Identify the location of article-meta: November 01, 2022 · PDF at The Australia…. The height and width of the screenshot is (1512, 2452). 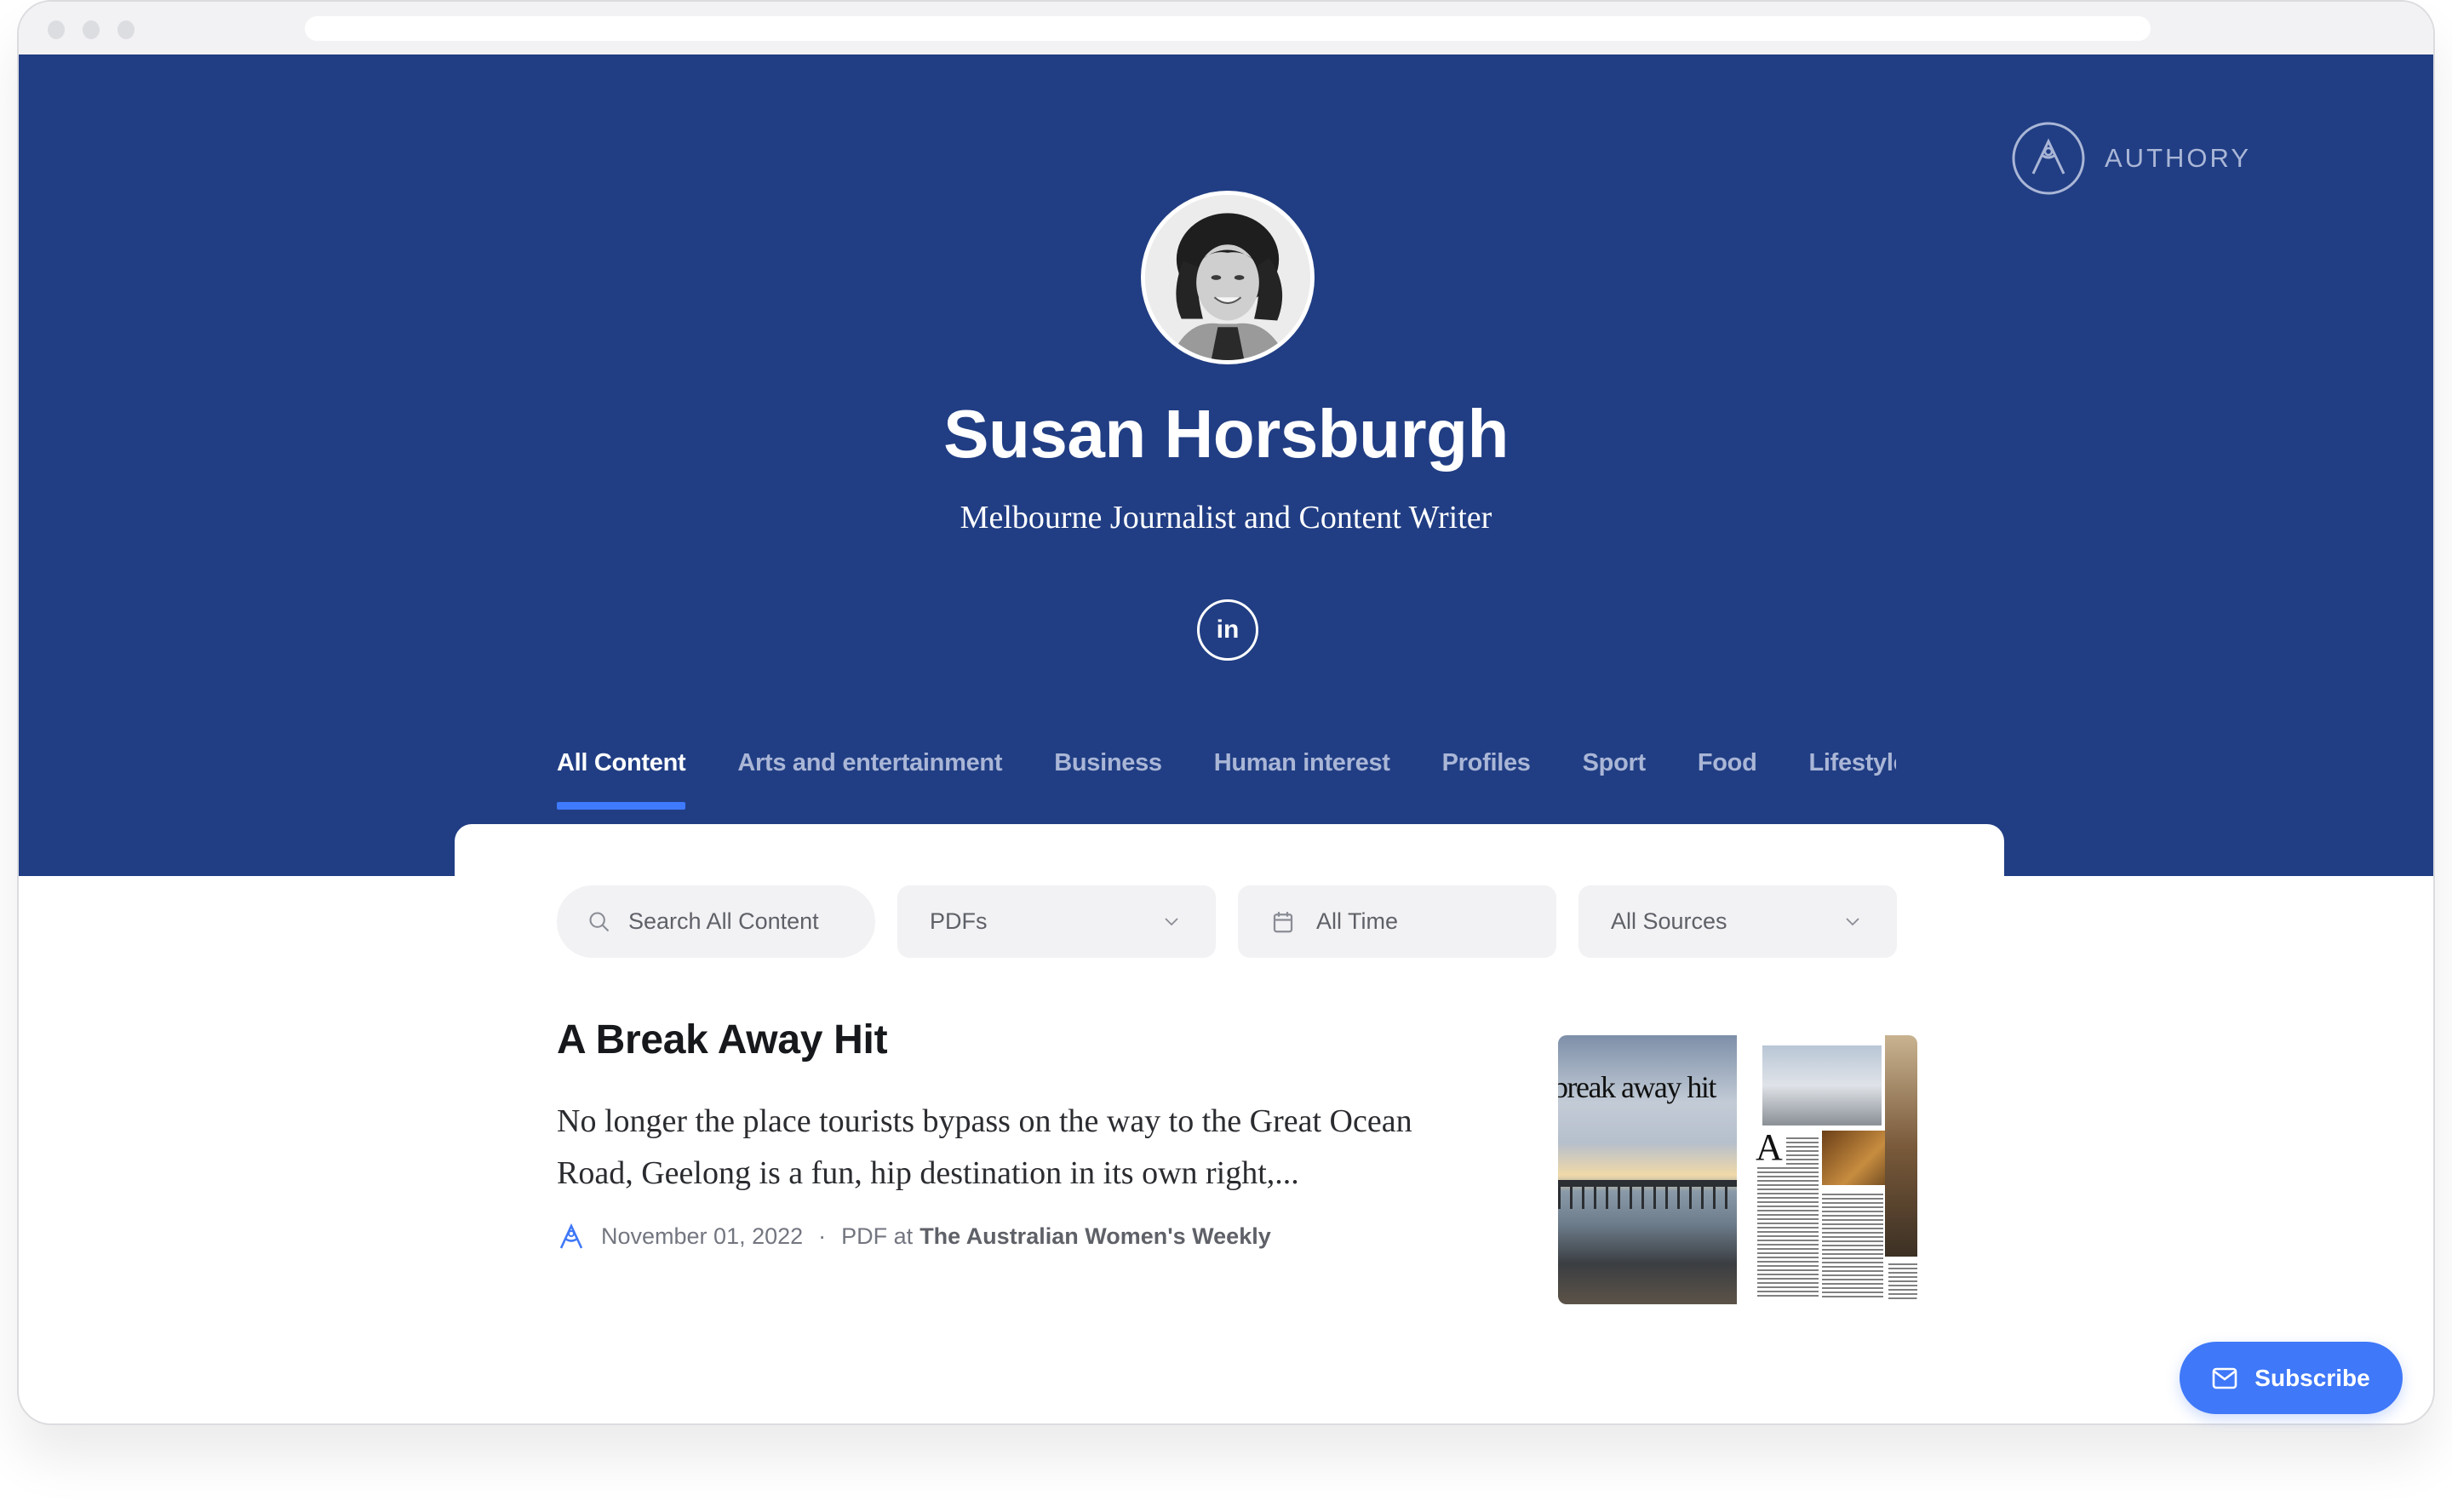
(1025, 1236).